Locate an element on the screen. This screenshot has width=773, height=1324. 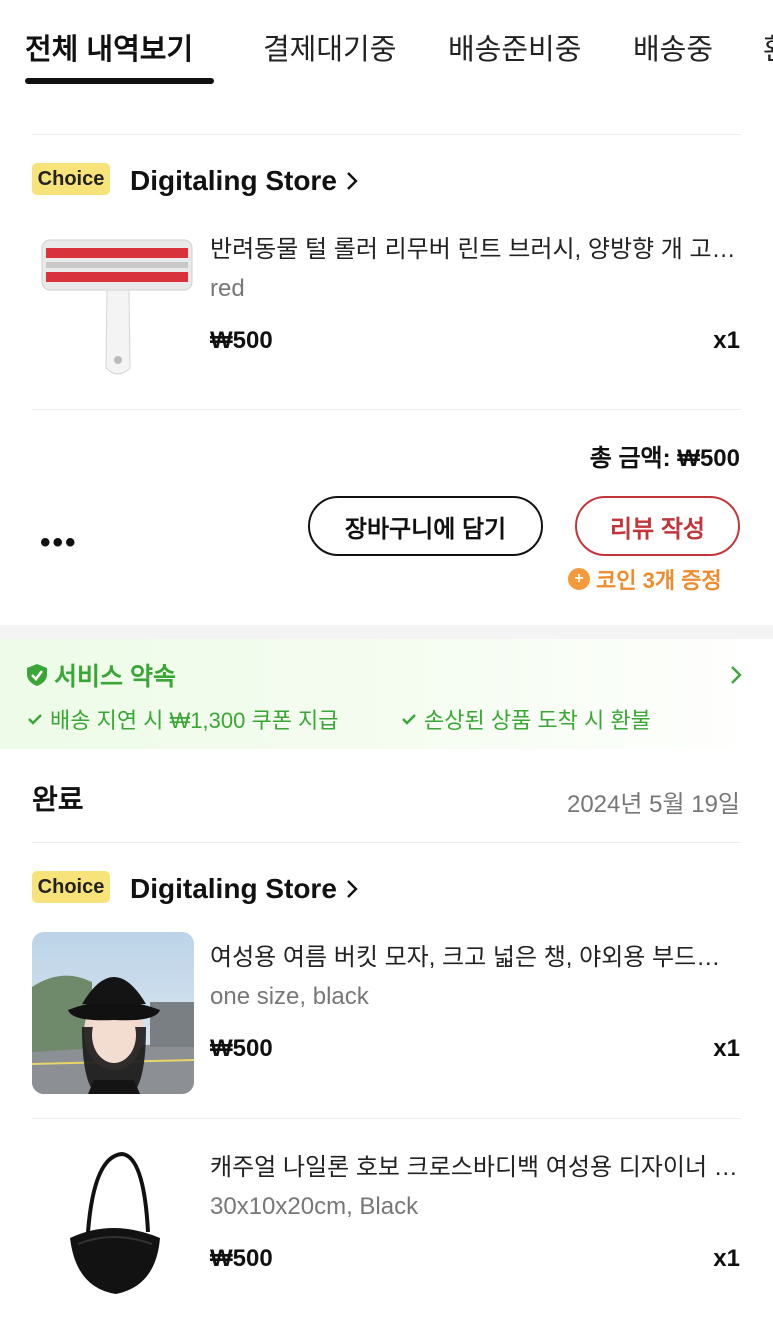
service-item: 배송 지연 시 ₩1,300 쿠폰 지급 is located at coordinates (183, 719).